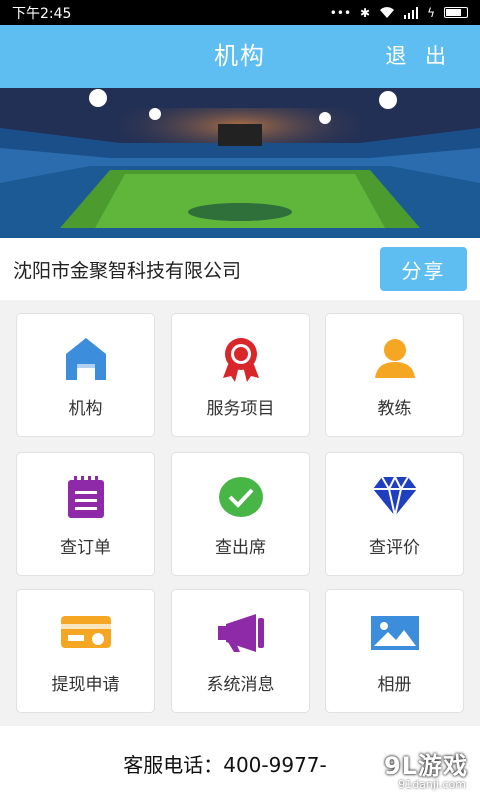 The height and width of the screenshot is (800, 480). What do you see at coordinates (340, 12) in the screenshot?
I see `more-dots-icon: •••` at bounding box center [340, 12].